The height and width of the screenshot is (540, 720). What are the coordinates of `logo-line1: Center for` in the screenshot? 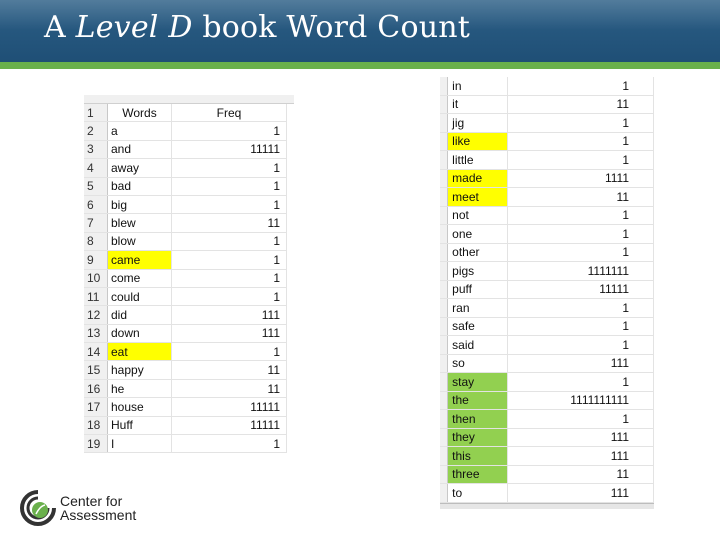 It's located at (91, 501).